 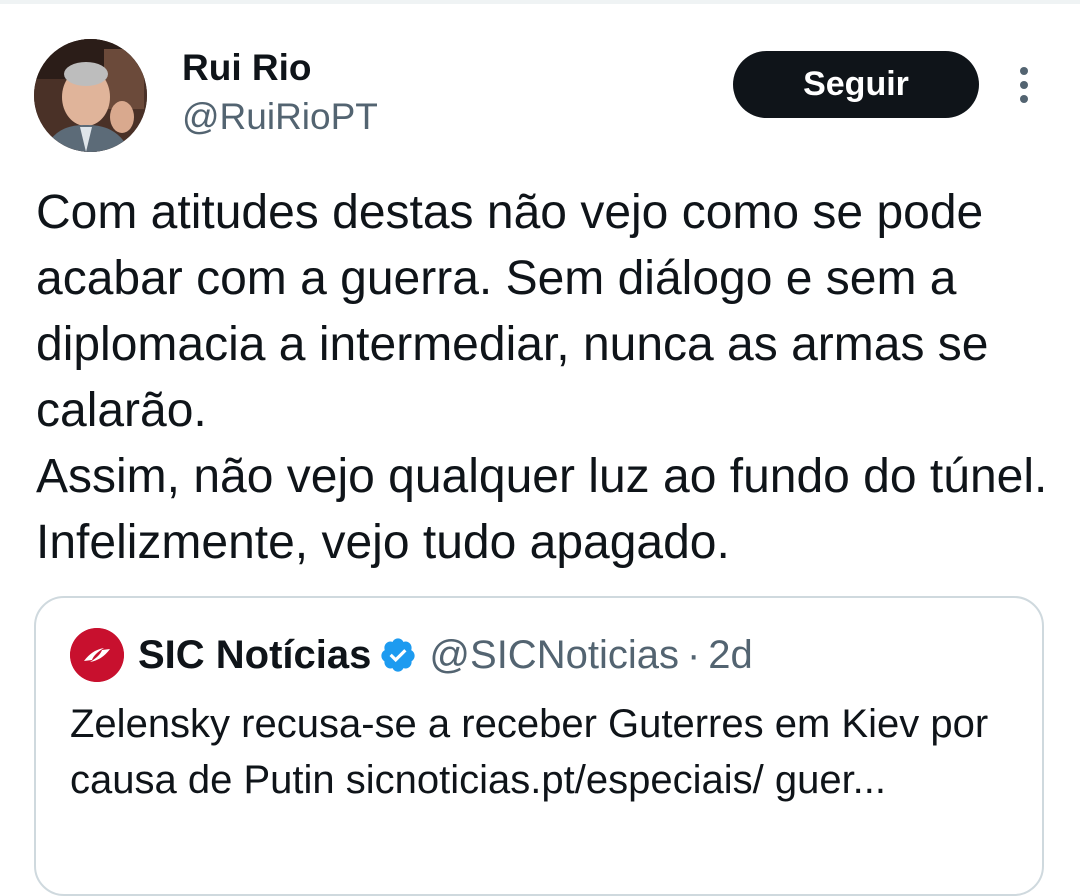 What do you see at coordinates (730, 655) in the screenshot?
I see `quoted-tweet-timestamp: 2d` at bounding box center [730, 655].